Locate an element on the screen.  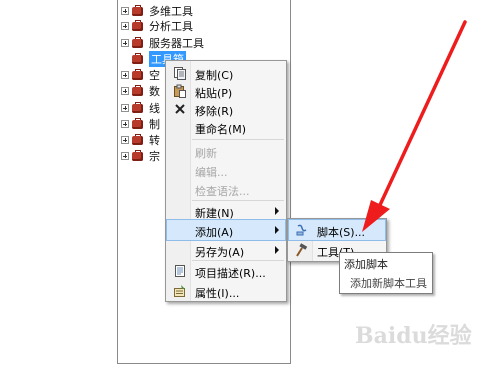
annotation-arrow-head is located at coordinates (376, 216).